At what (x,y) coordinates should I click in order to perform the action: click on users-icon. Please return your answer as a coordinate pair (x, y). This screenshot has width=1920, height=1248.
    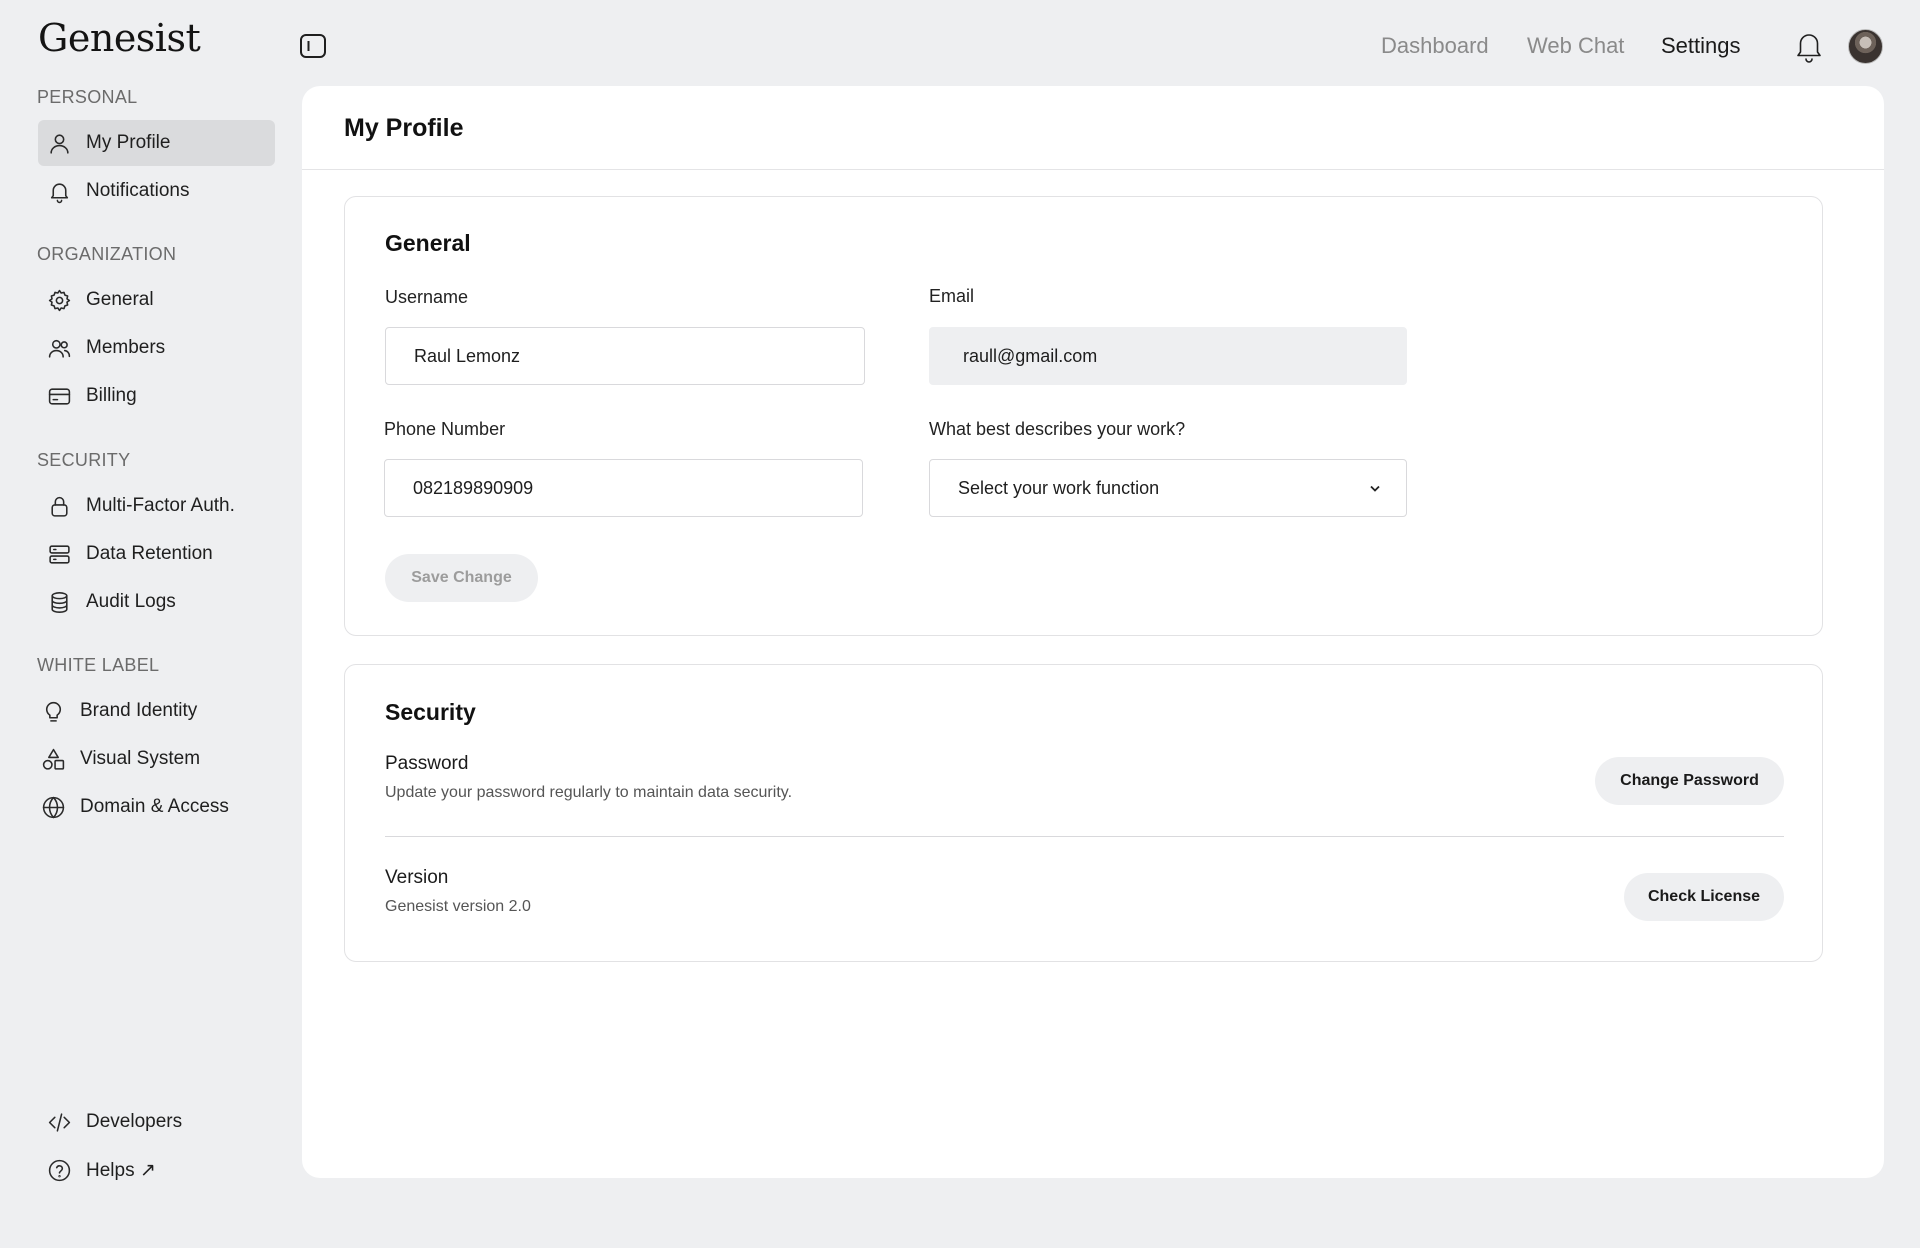
    Looking at the image, I should click on (59, 348).